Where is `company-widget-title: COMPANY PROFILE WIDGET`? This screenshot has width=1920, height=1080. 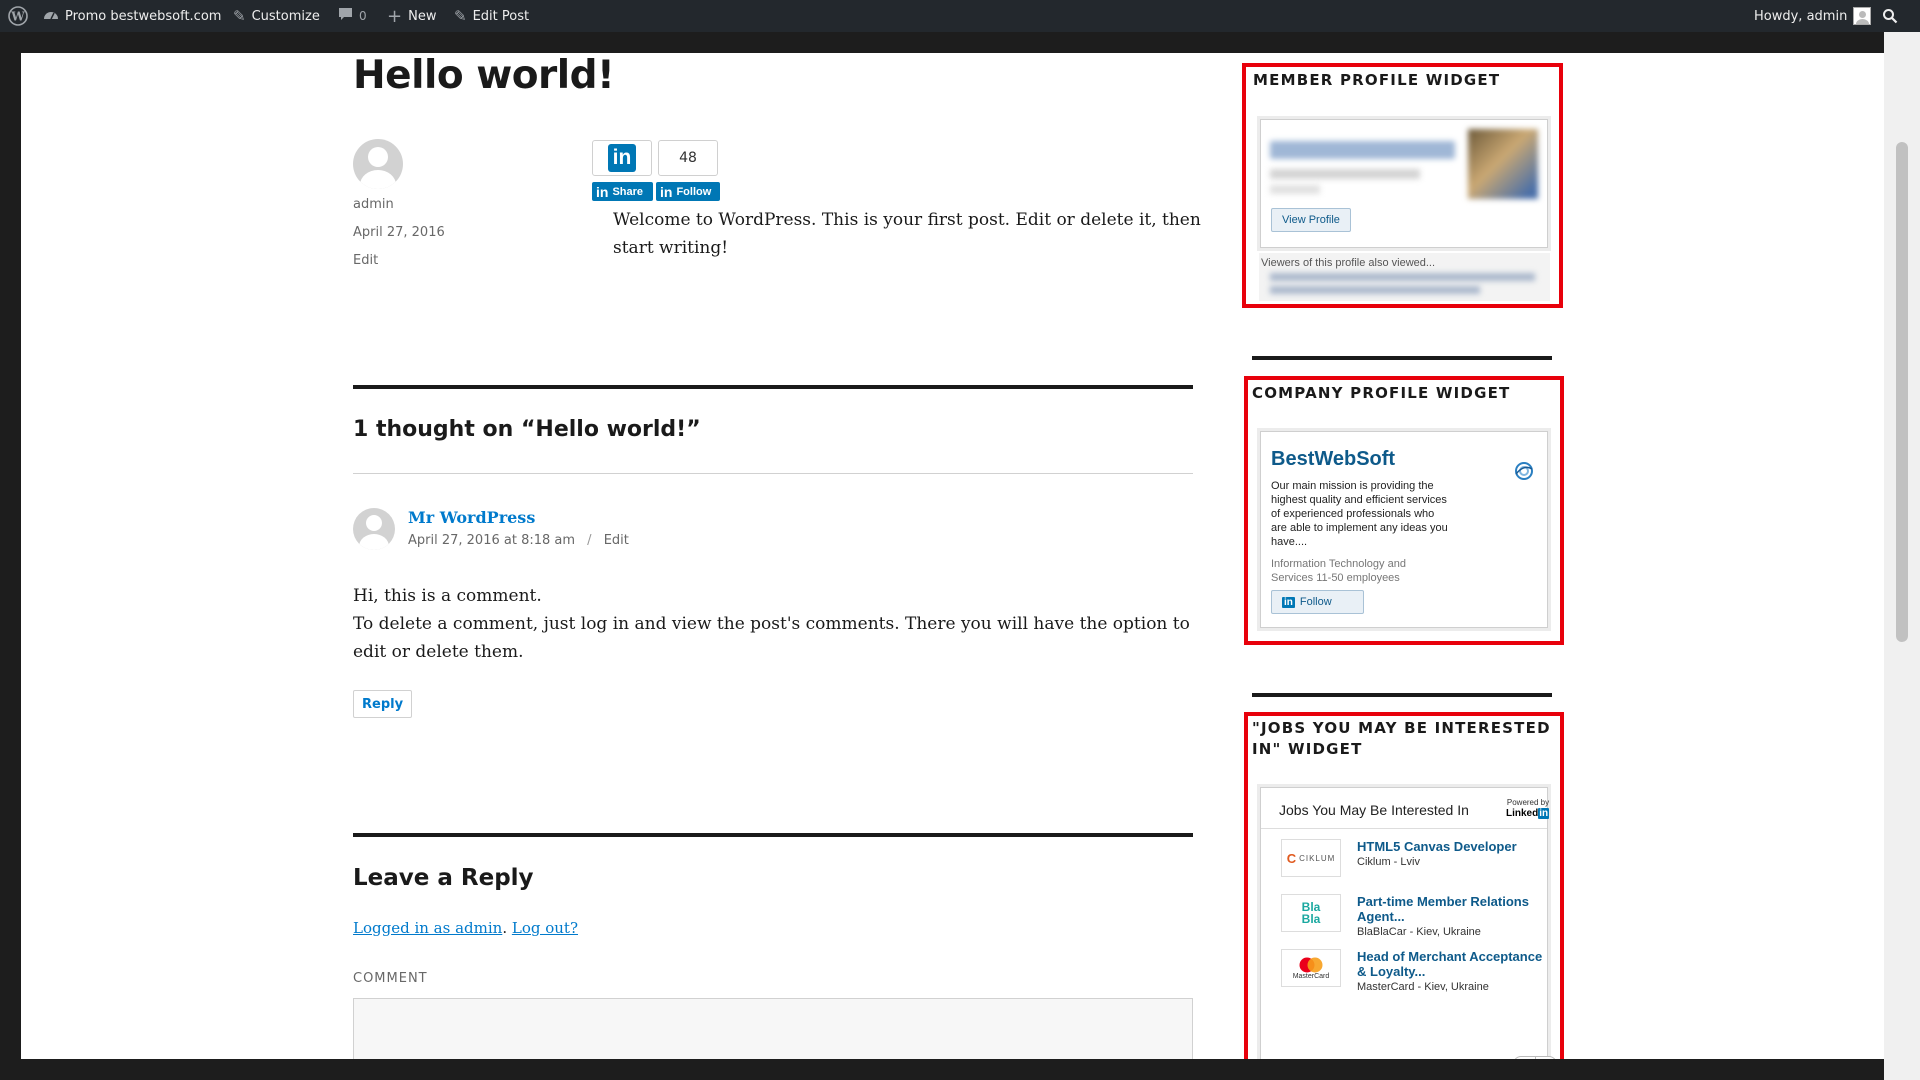 company-widget-title: COMPANY PROFILE WIDGET is located at coordinates (1381, 393).